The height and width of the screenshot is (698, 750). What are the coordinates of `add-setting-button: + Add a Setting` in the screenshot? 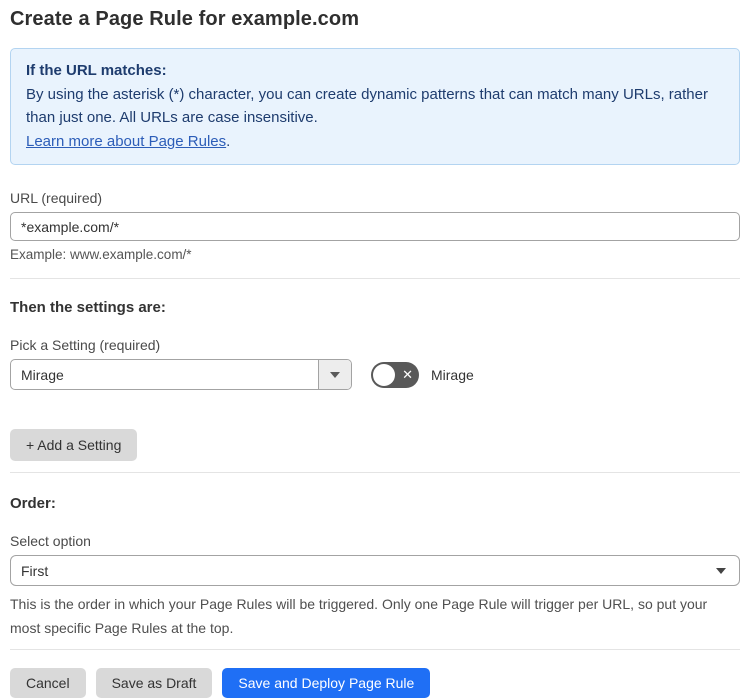 It's located at (74, 445).